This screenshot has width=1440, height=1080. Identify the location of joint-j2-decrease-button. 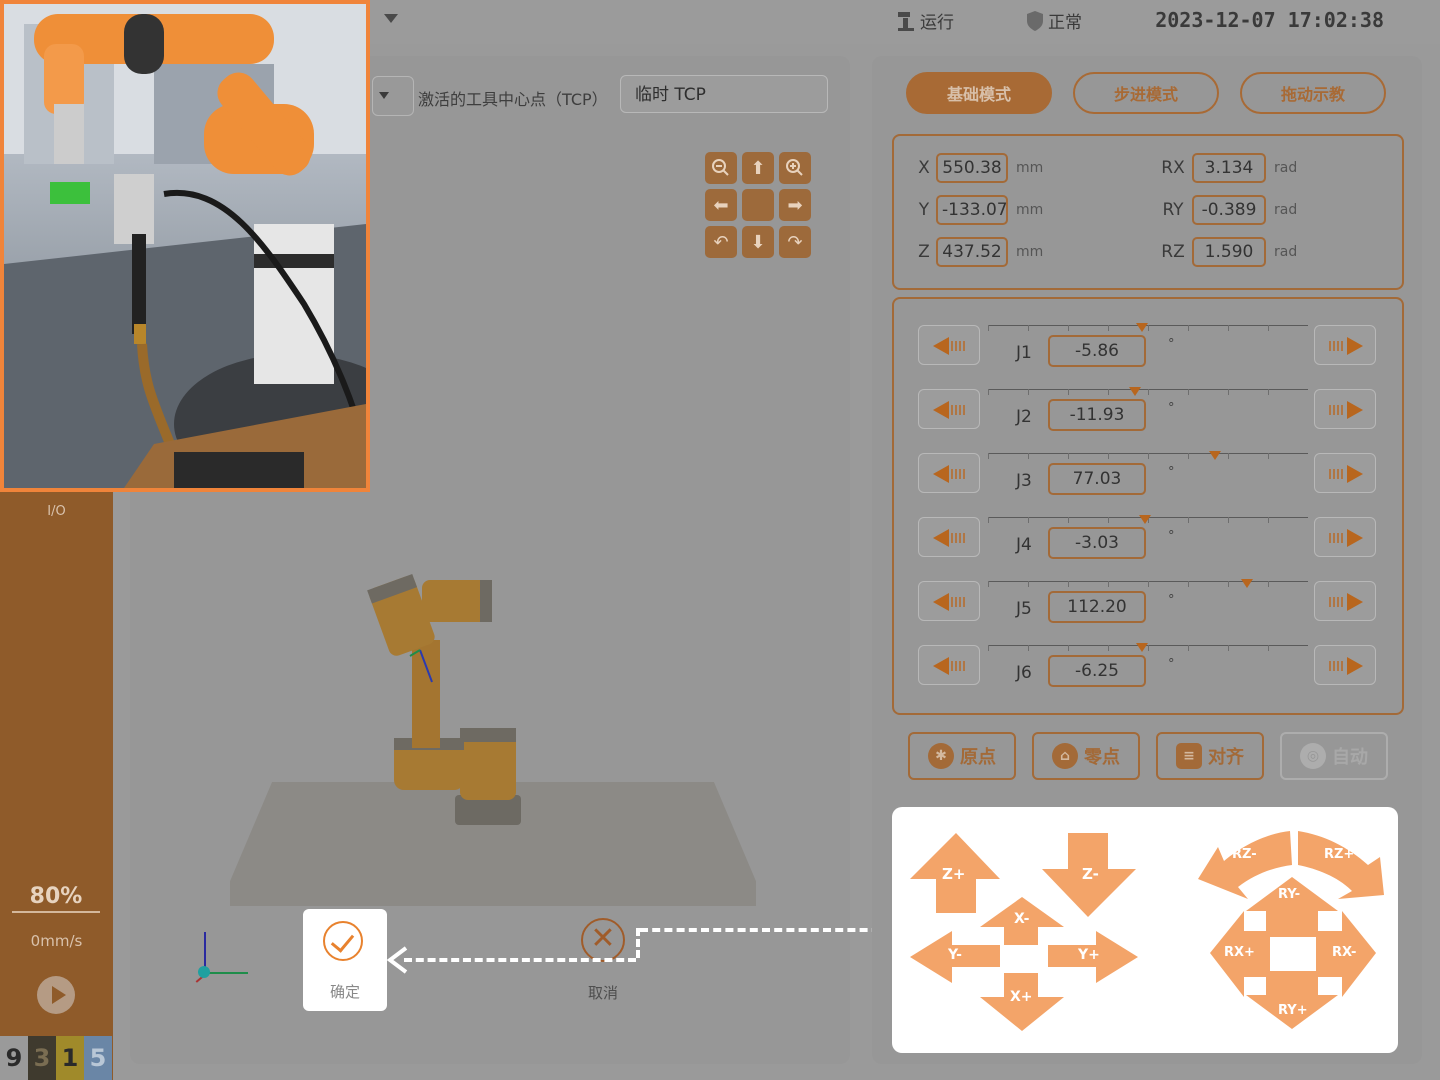
(949, 409).